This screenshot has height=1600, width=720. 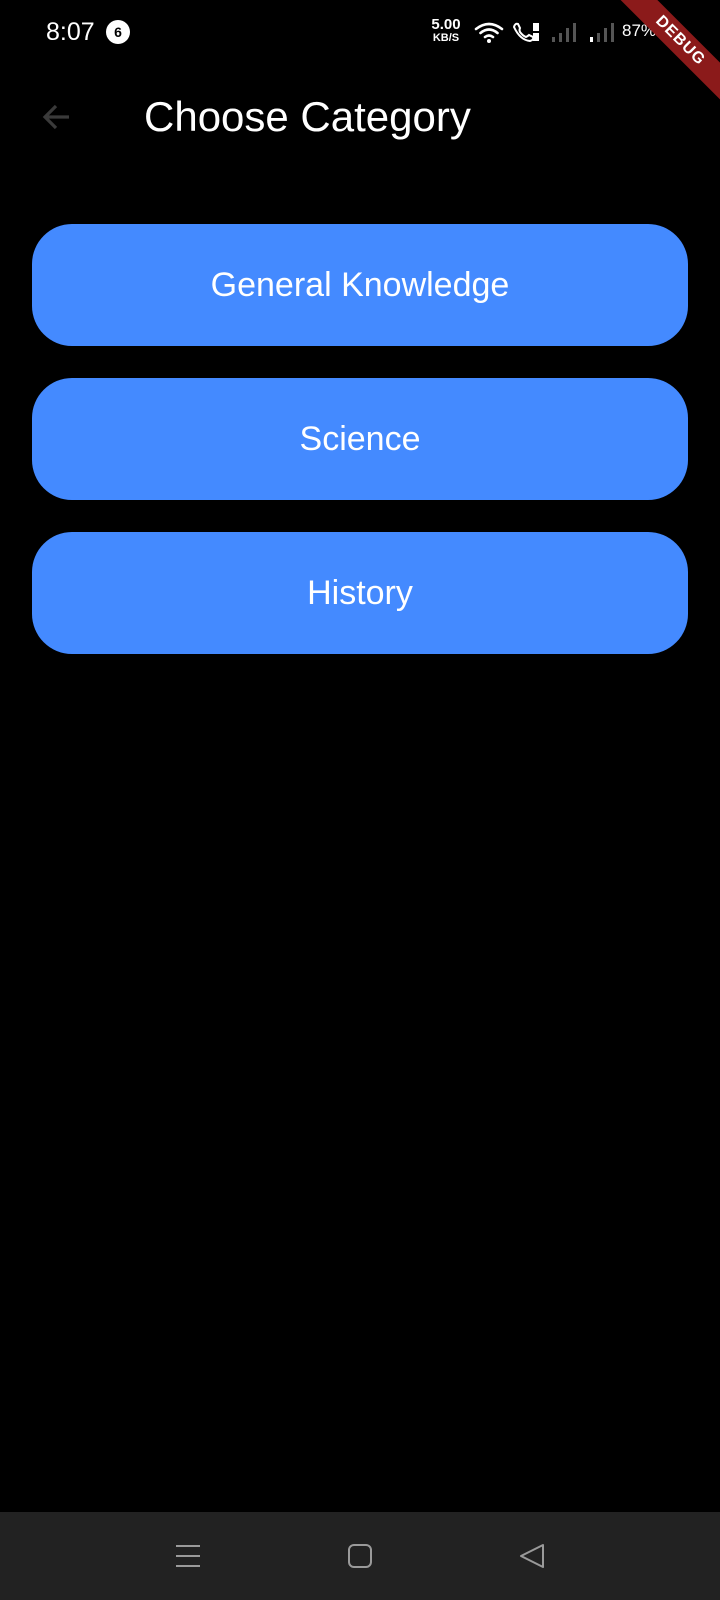 I want to click on nav-recents-button, so click(x=188, y=1556).